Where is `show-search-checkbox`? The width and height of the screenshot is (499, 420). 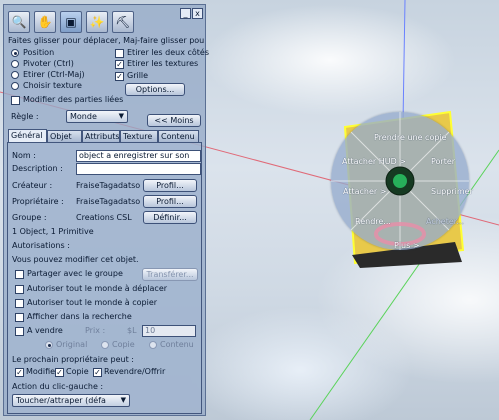
show-search-checkbox is located at coordinates (19, 317).